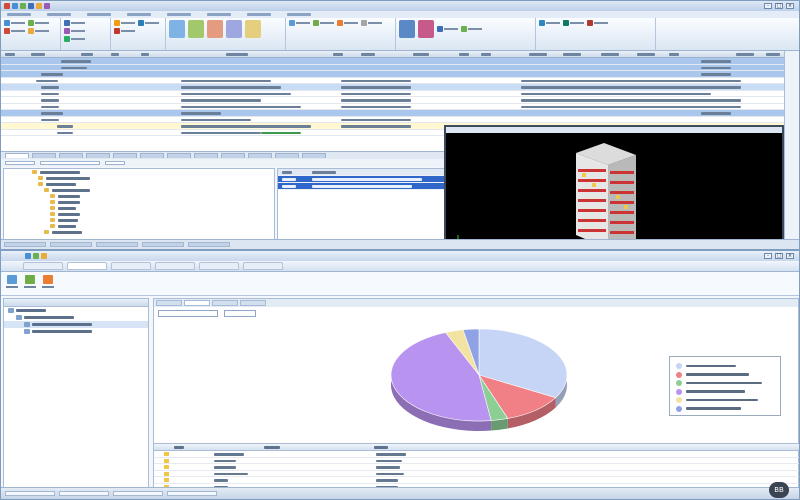 The image size is (800, 500). I want to click on calc-icon, so click(177, 29).